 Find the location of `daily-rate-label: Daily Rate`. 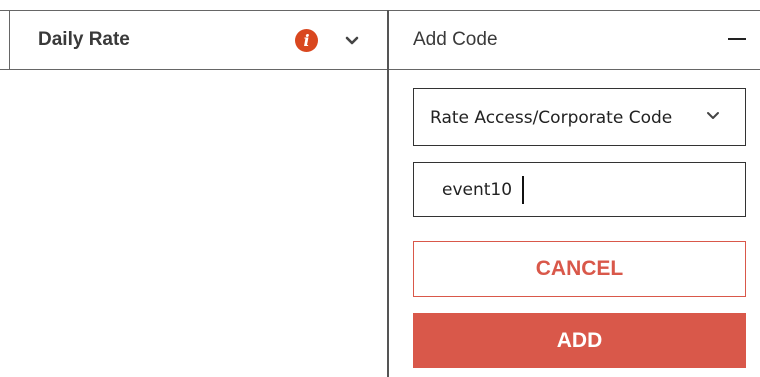

daily-rate-label: Daily Rate is located at coordinates (84, 40).